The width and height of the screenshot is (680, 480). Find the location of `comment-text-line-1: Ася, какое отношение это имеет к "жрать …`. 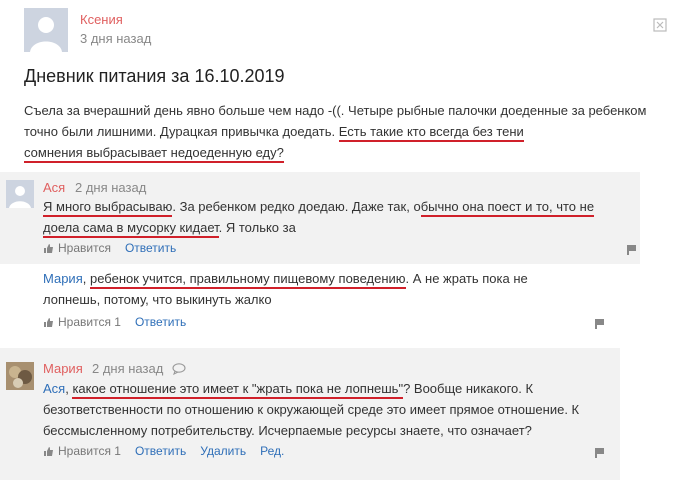

comment-text-line-1: Ася, какое отношение это имеет к "жрать … is located at coordinates (288, 388).